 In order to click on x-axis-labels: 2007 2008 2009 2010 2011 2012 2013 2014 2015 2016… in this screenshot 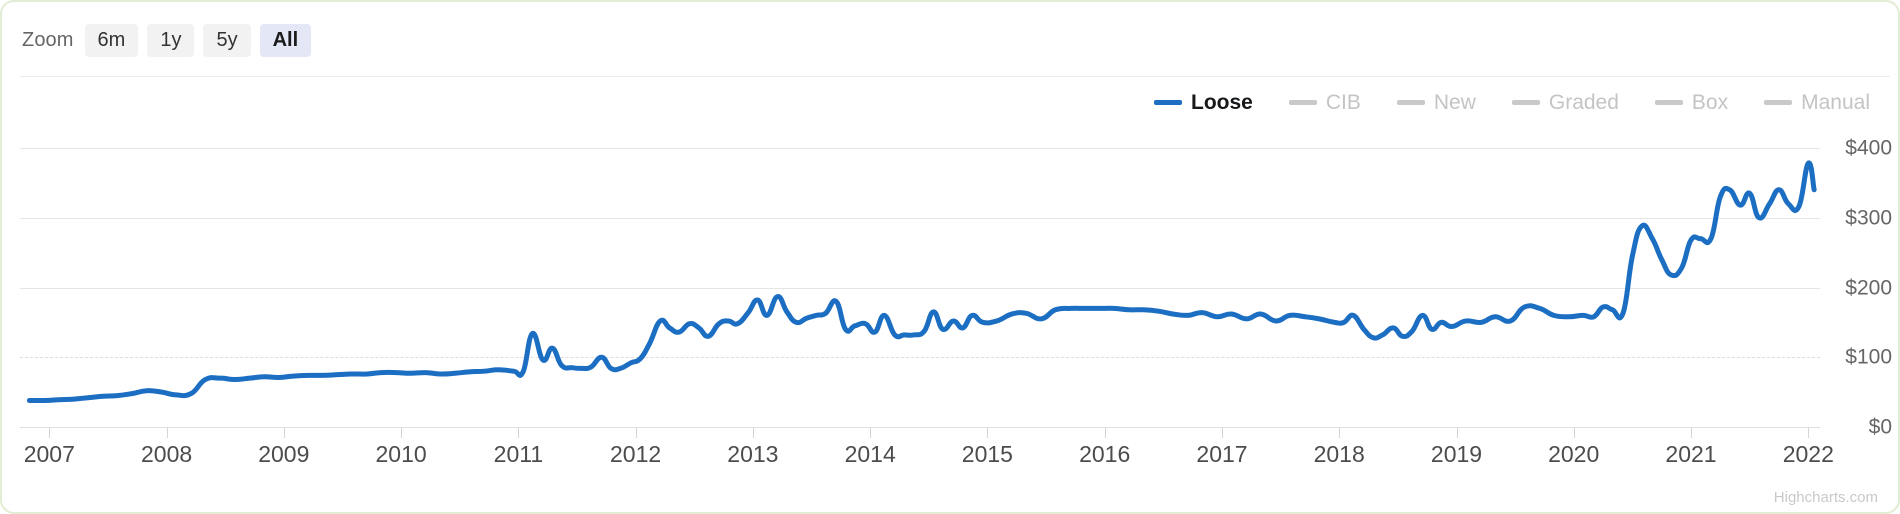, I will do `click(927, 459)`.